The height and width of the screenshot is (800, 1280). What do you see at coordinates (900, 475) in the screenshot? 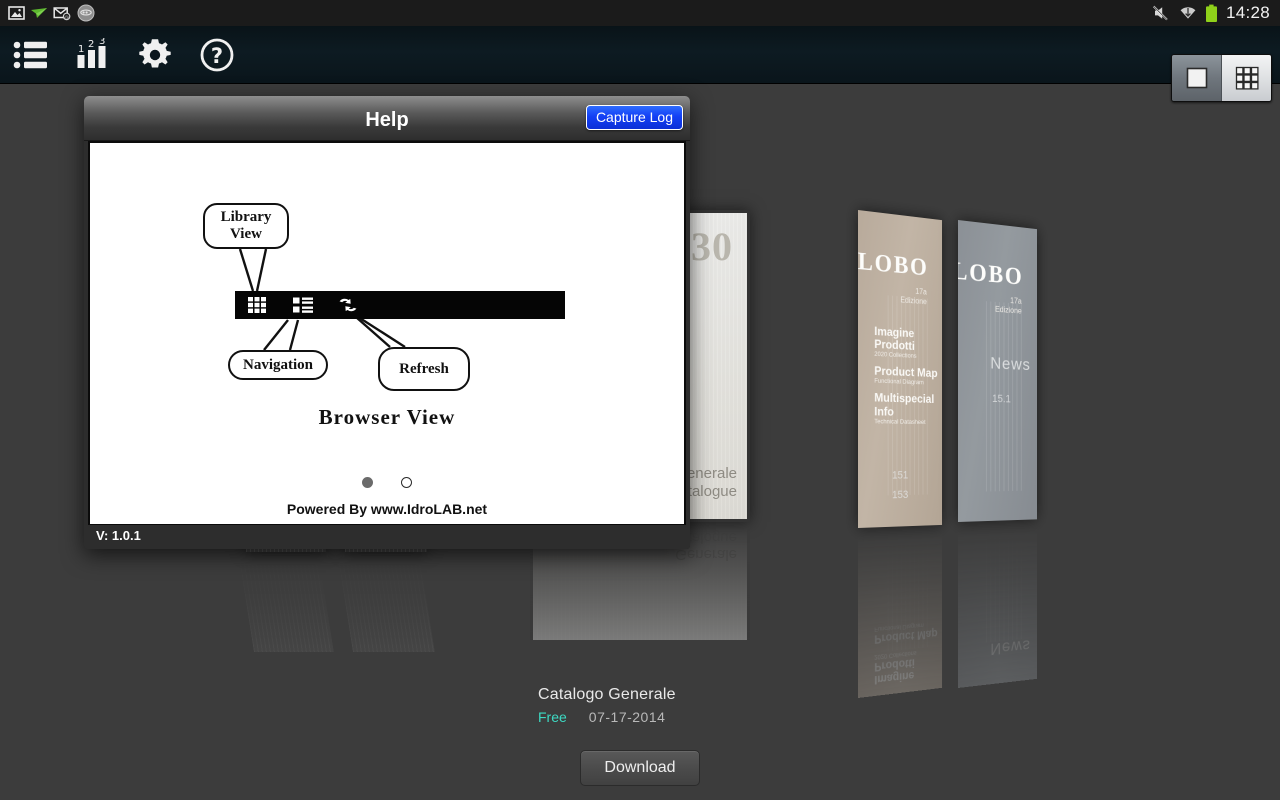
I see `globo-code-a-1: 151` at bounding box center [900, 475].